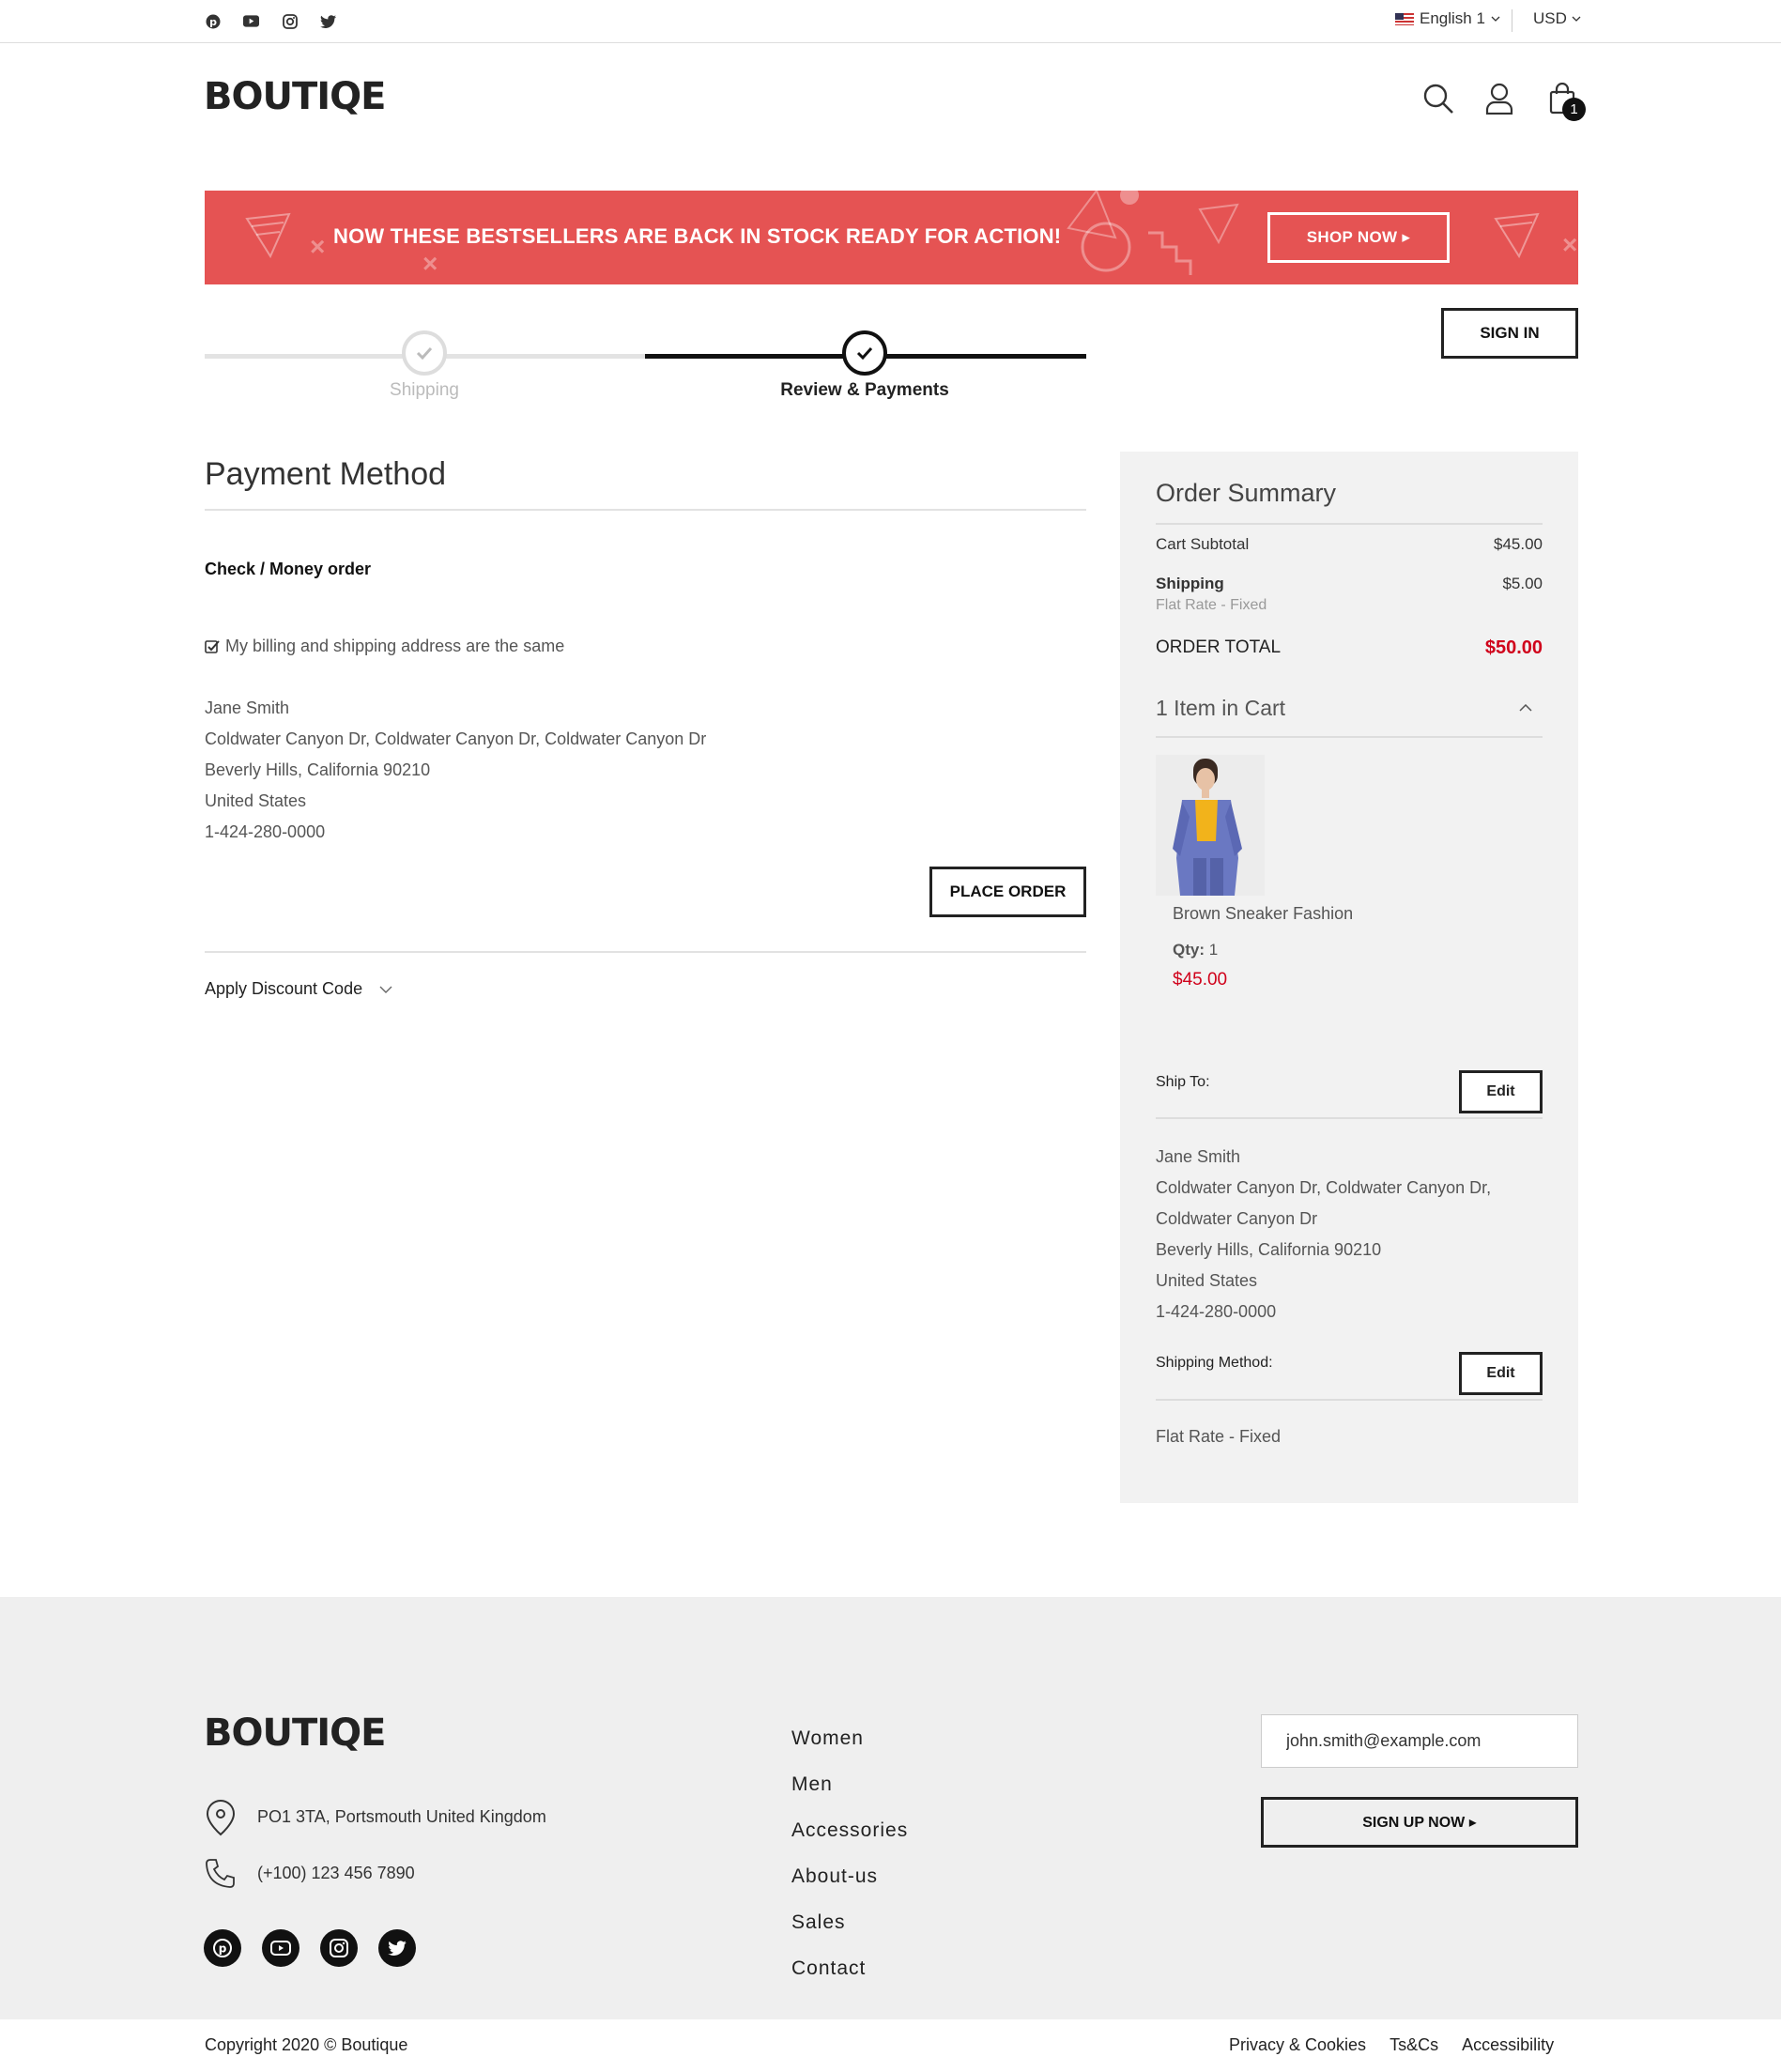 Image resolution: width=1781 pixels, height=2072 pixels. I want to click on order-total-value: $50.00, so click(1514, 647).